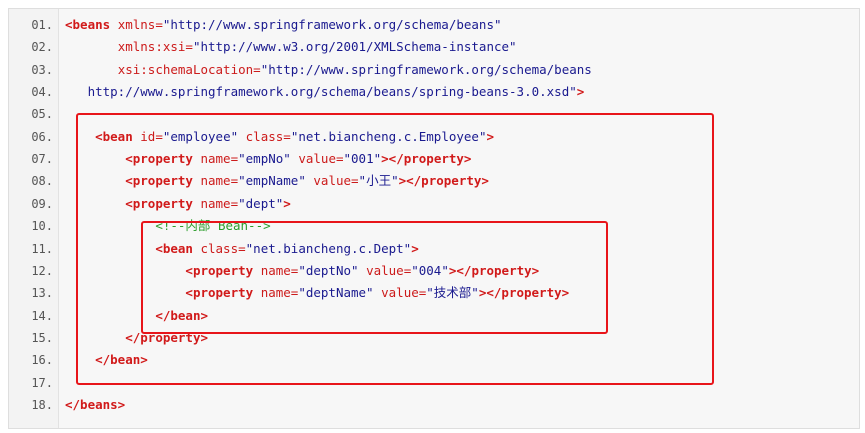 This screenshot has width=865, height=433. What do you see at coordinates (42, 382) in the screenshot?
I see `line-number: 17.` at bounding box center [42, 382].